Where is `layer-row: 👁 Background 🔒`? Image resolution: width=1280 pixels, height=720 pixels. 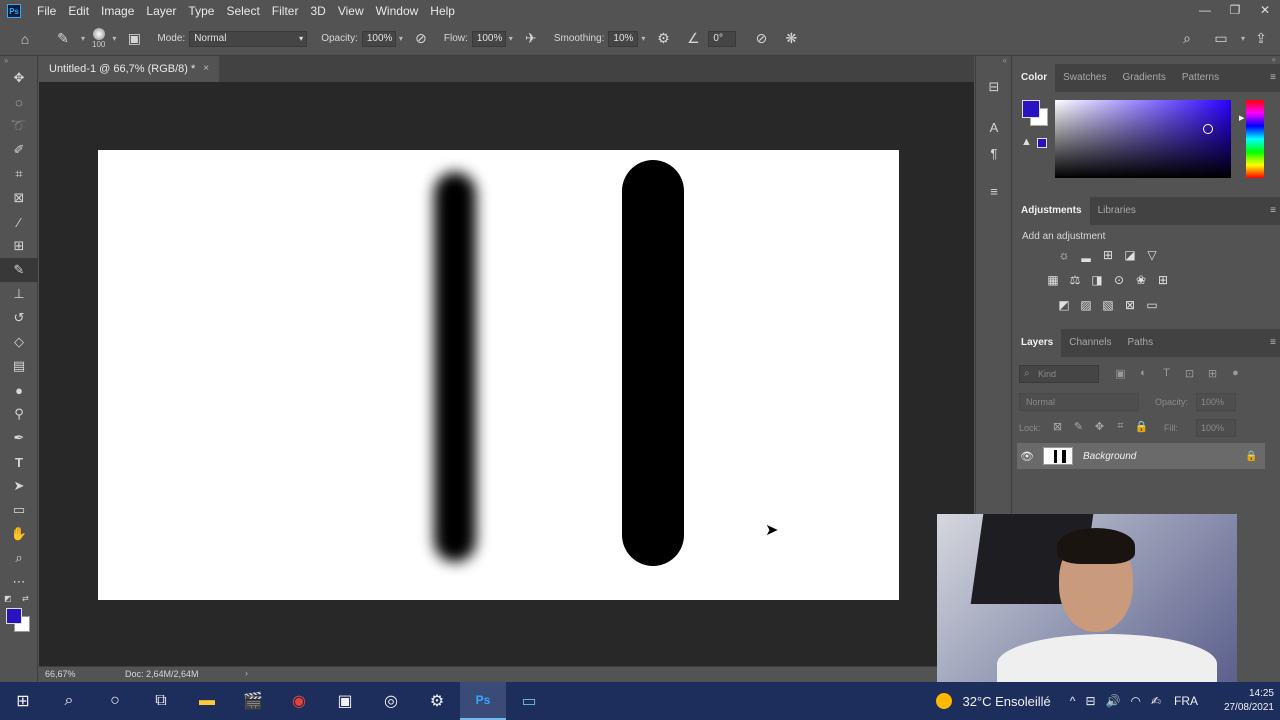 layer-row: 👁 Background 🔒 is located at coordinates (1141, 456).